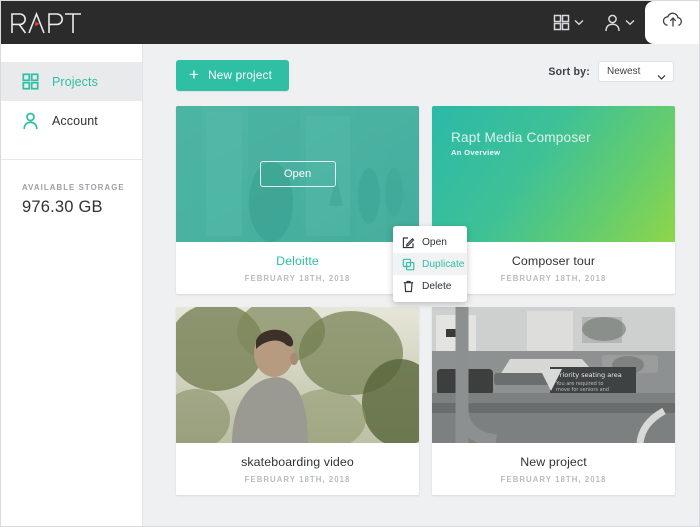 Image resolution: width=700 pixels, height=527 pixels. I want to click on sort-control: Sort by: Newest, so click(611, 71).